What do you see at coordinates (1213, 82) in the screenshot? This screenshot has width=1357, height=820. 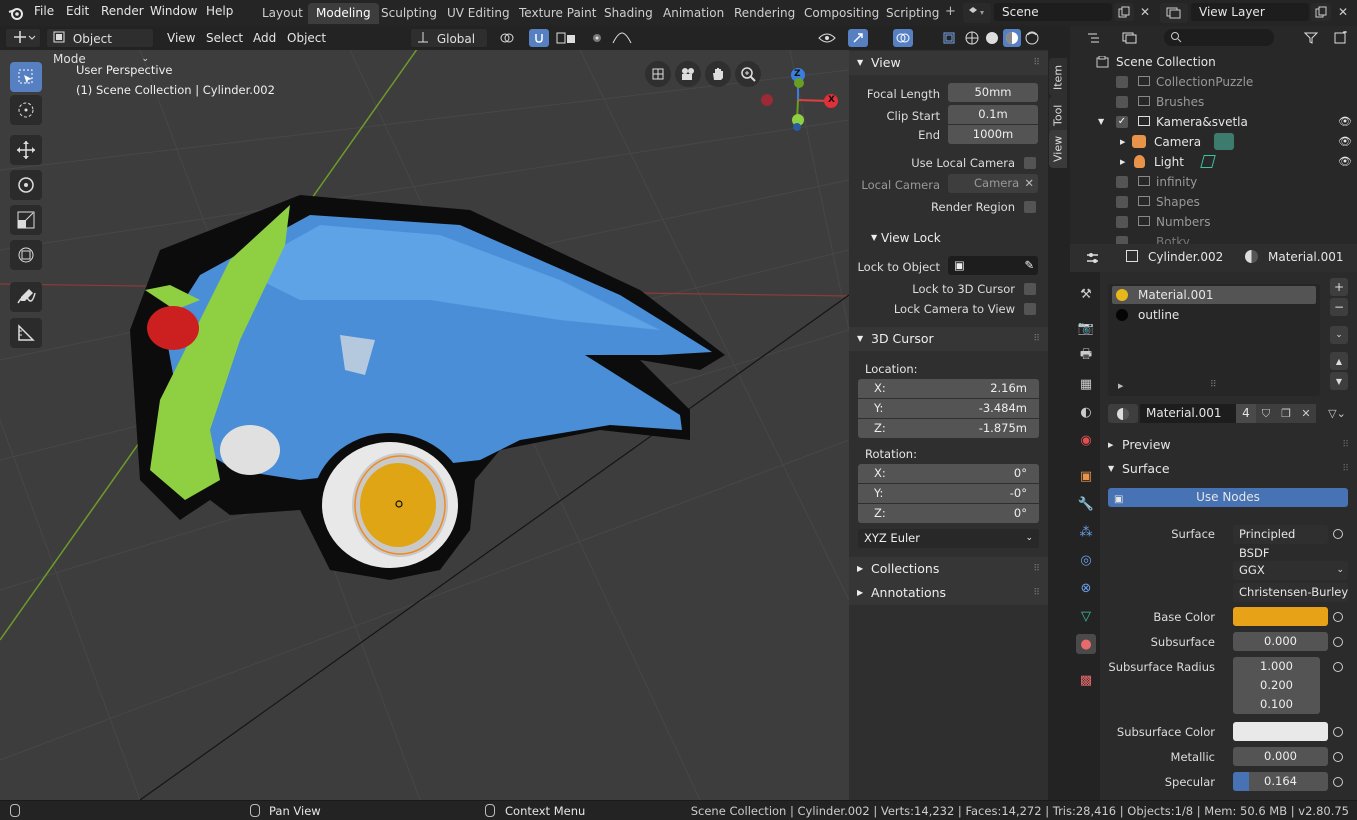 I see `outliner-item-collectionpuzzle: CollectionPuzzle` at bounding box center [1213, 82].